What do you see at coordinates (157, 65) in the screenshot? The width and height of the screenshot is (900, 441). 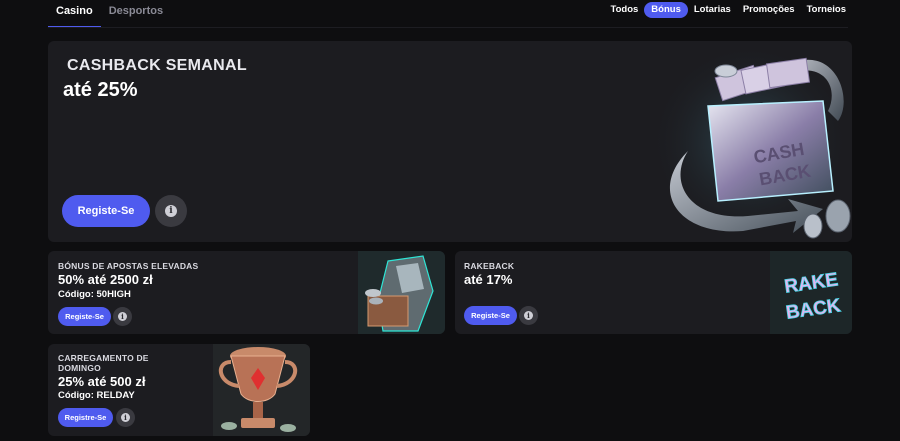 I see `promo-subtitle: CASHBACK SEMANAL` at bounding box center [157, 65].